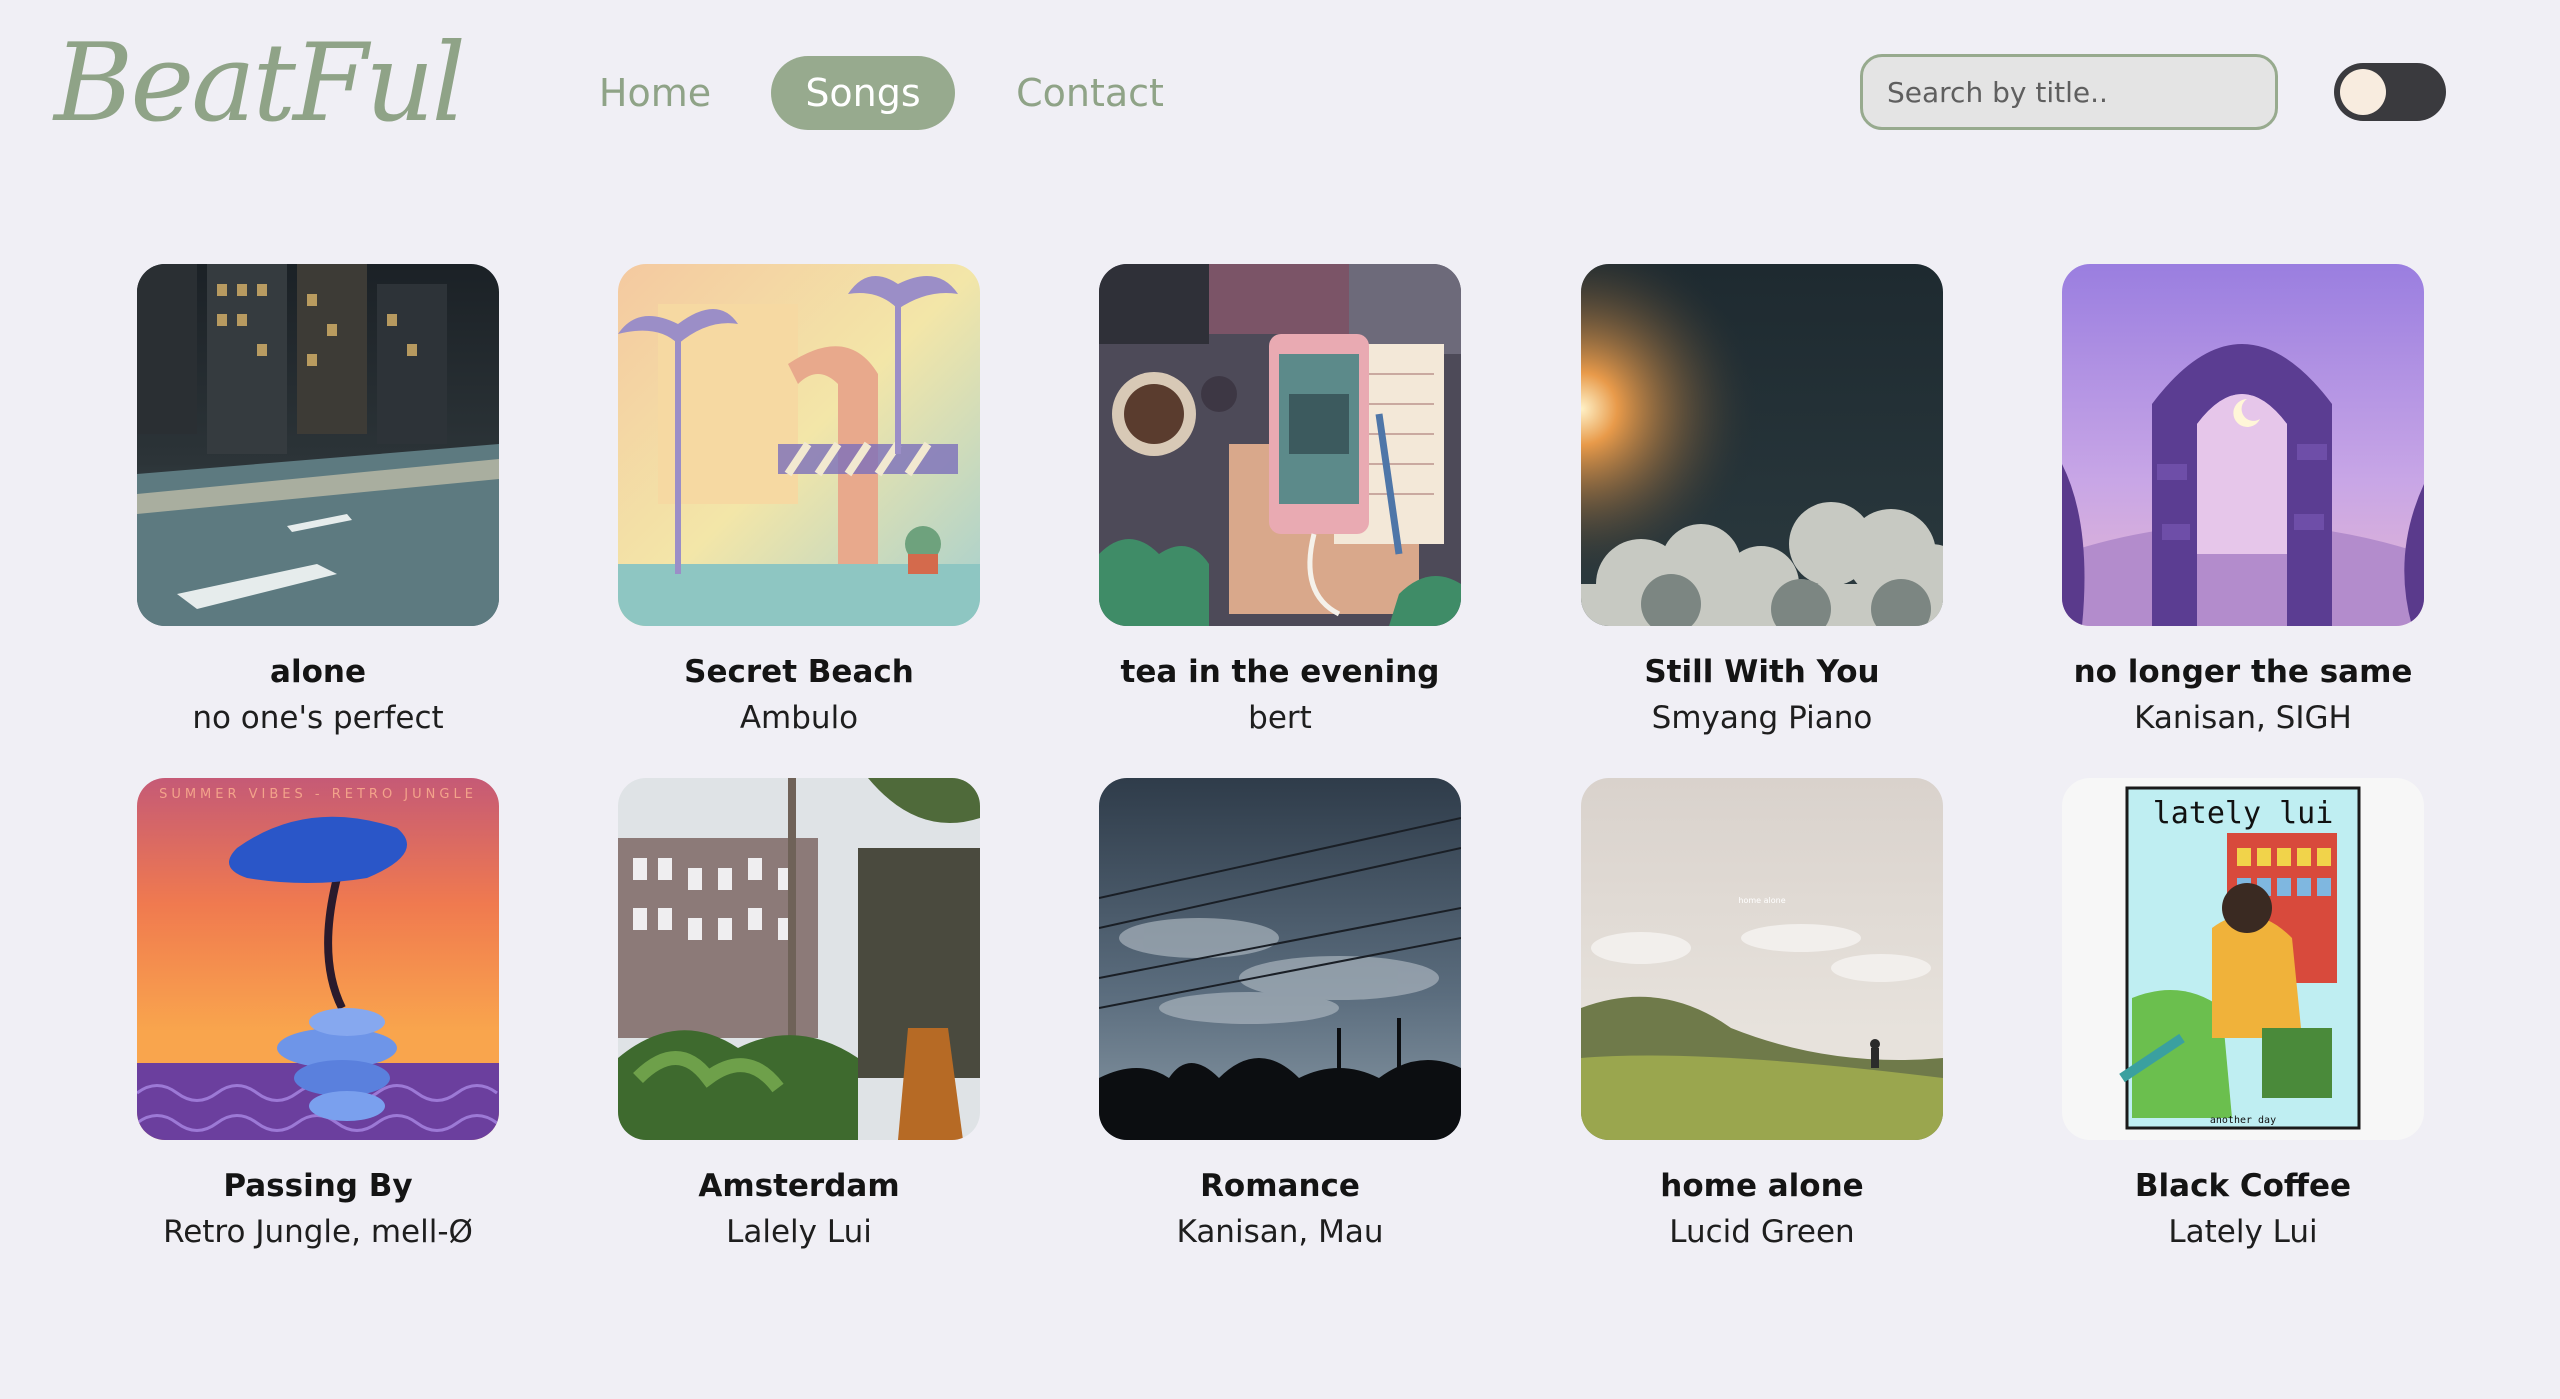 The width and height of the screenshot is (2560, 1399). Describe the element at coordinates (2243, 445) in the screenshot. I see `album-cover-no-longer-the-same` at that location.